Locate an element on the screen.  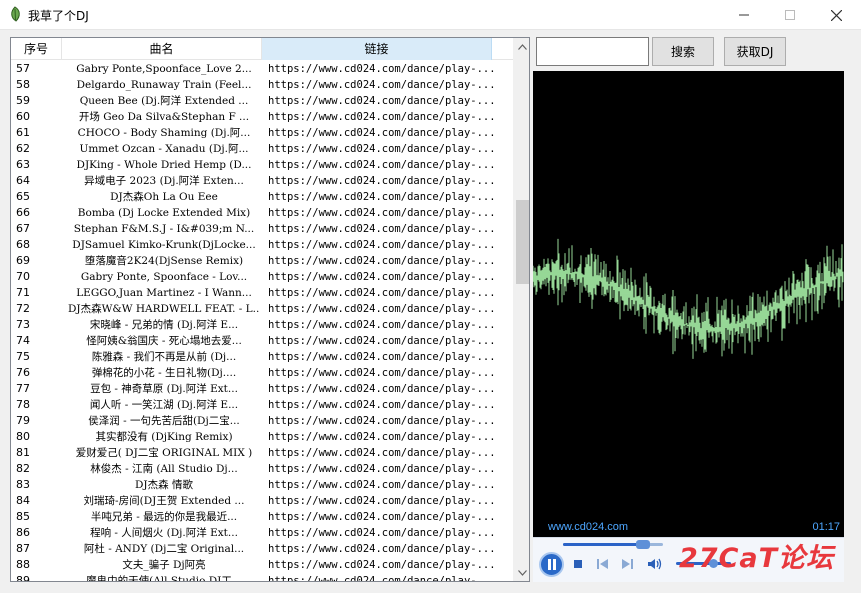
search-button: 搜索 is located at coordinates (683, 51).